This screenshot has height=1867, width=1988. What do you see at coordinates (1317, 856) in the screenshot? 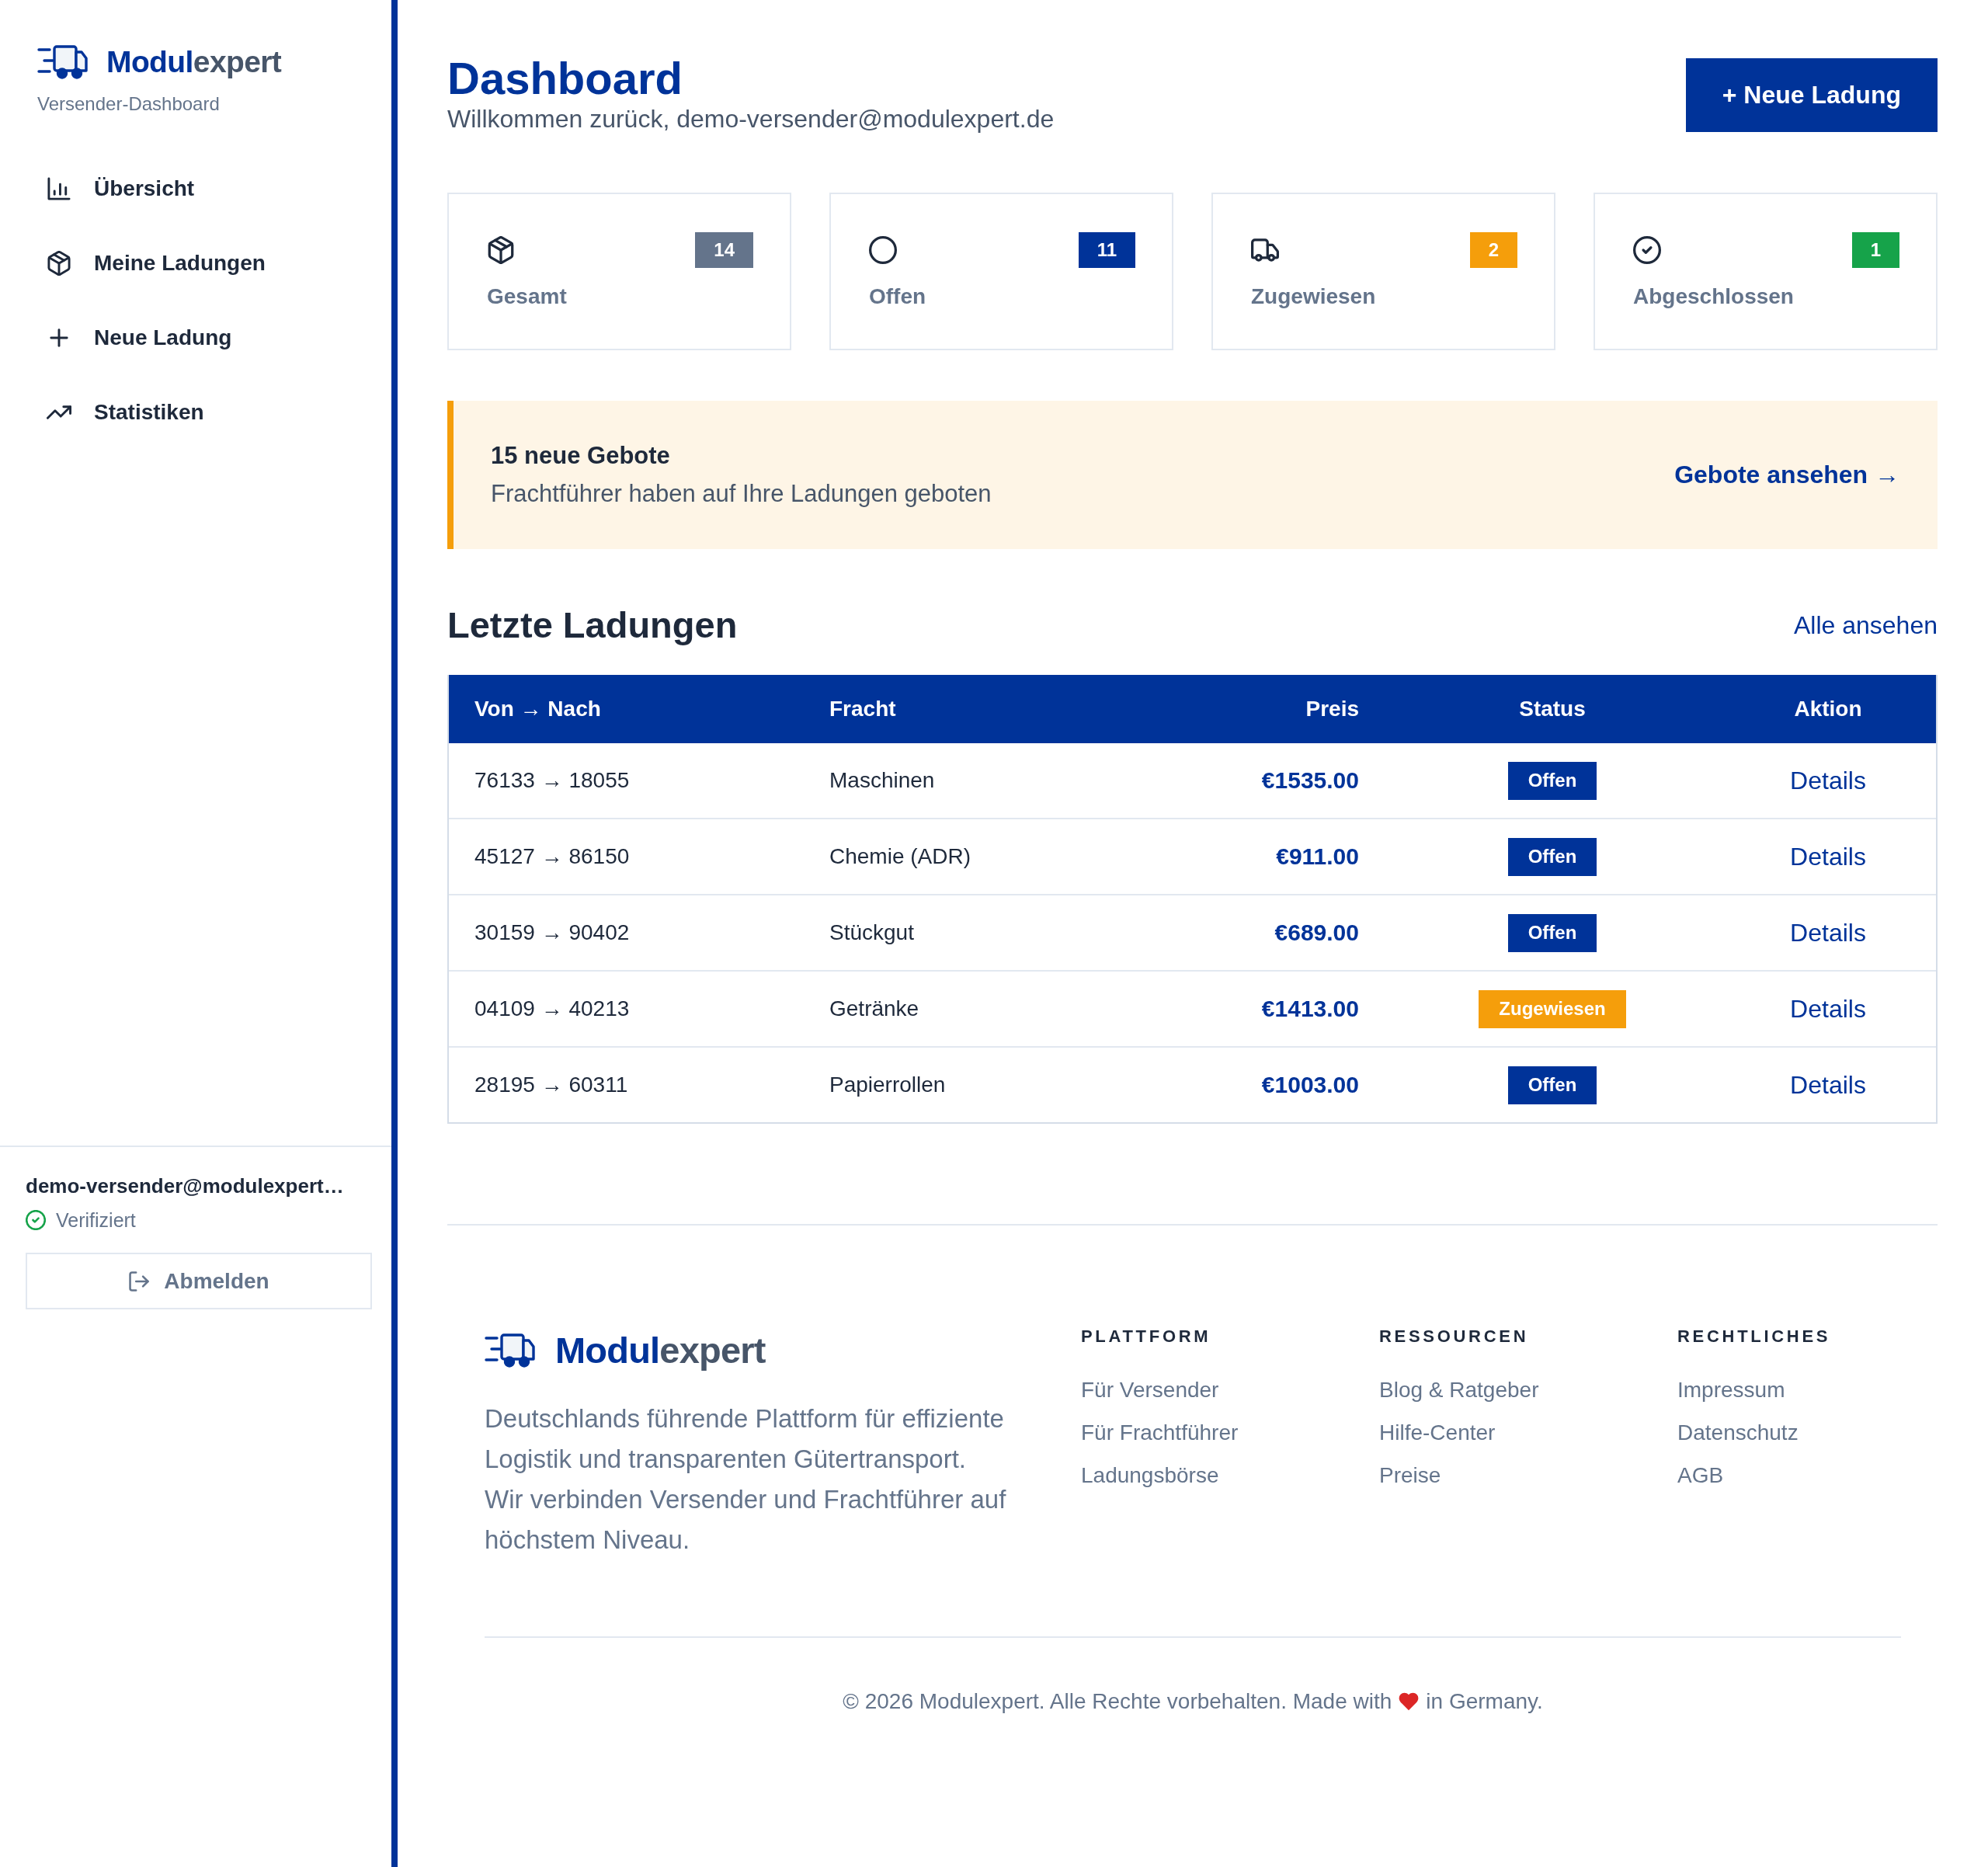
I see `price-cell-text: €911.00` at bounding box center [1317, 856].